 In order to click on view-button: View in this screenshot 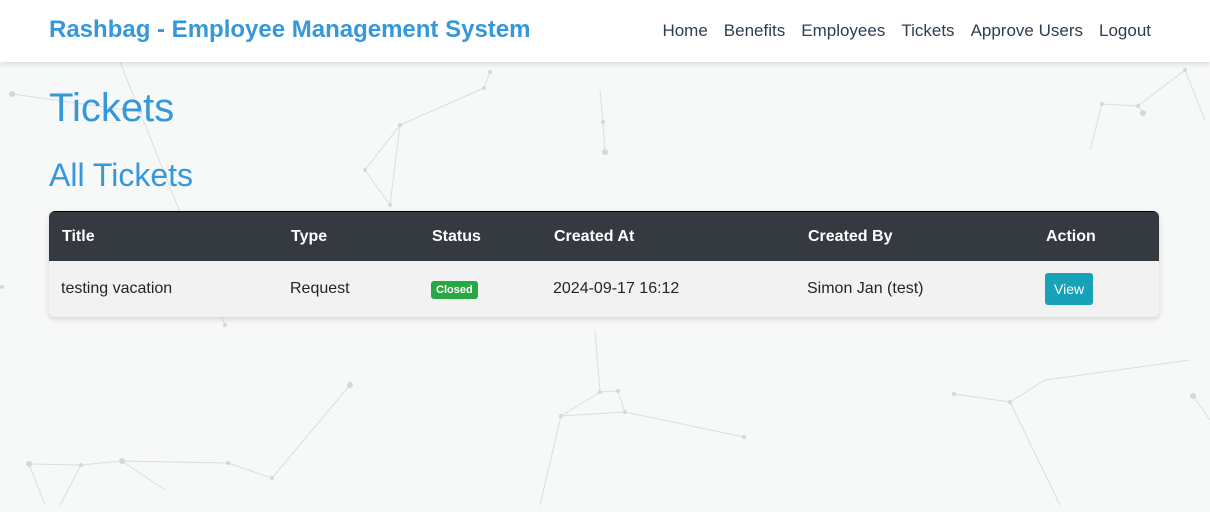, I will do `click(1069, 289)`.